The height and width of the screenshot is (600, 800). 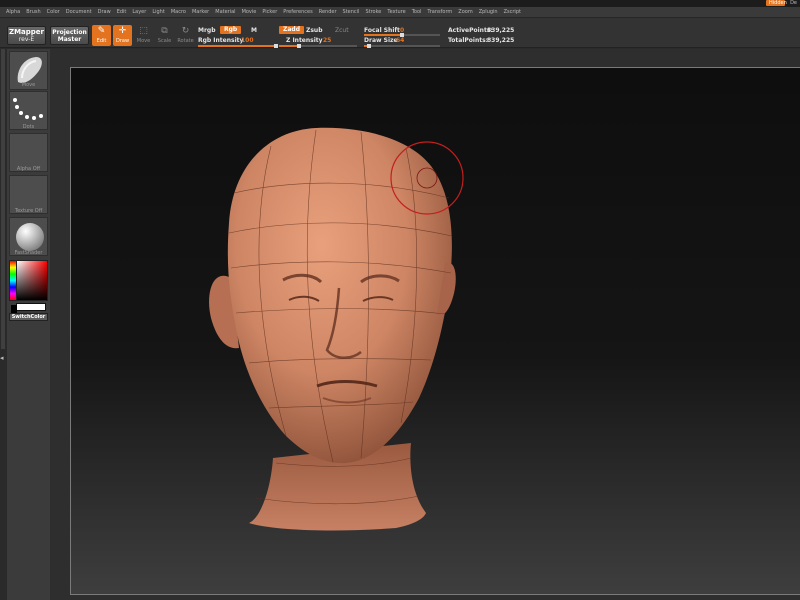 What do you see at coordinates (26, 32) in the screenshot?
I see `zmapper-label: ZMapper` at bounding box center [26, 32].